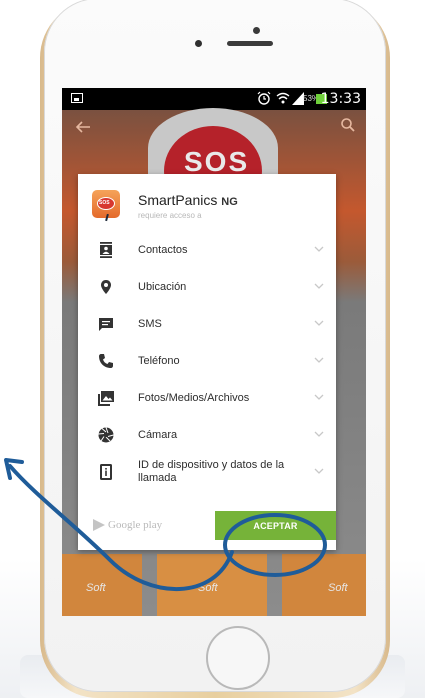 The width and height of the screenshot is (425, 698). What do you see at coordinates (178, 200) in the screenshot?
I see `app-name-text: SmartPanics` at bounding box center [178, 200].